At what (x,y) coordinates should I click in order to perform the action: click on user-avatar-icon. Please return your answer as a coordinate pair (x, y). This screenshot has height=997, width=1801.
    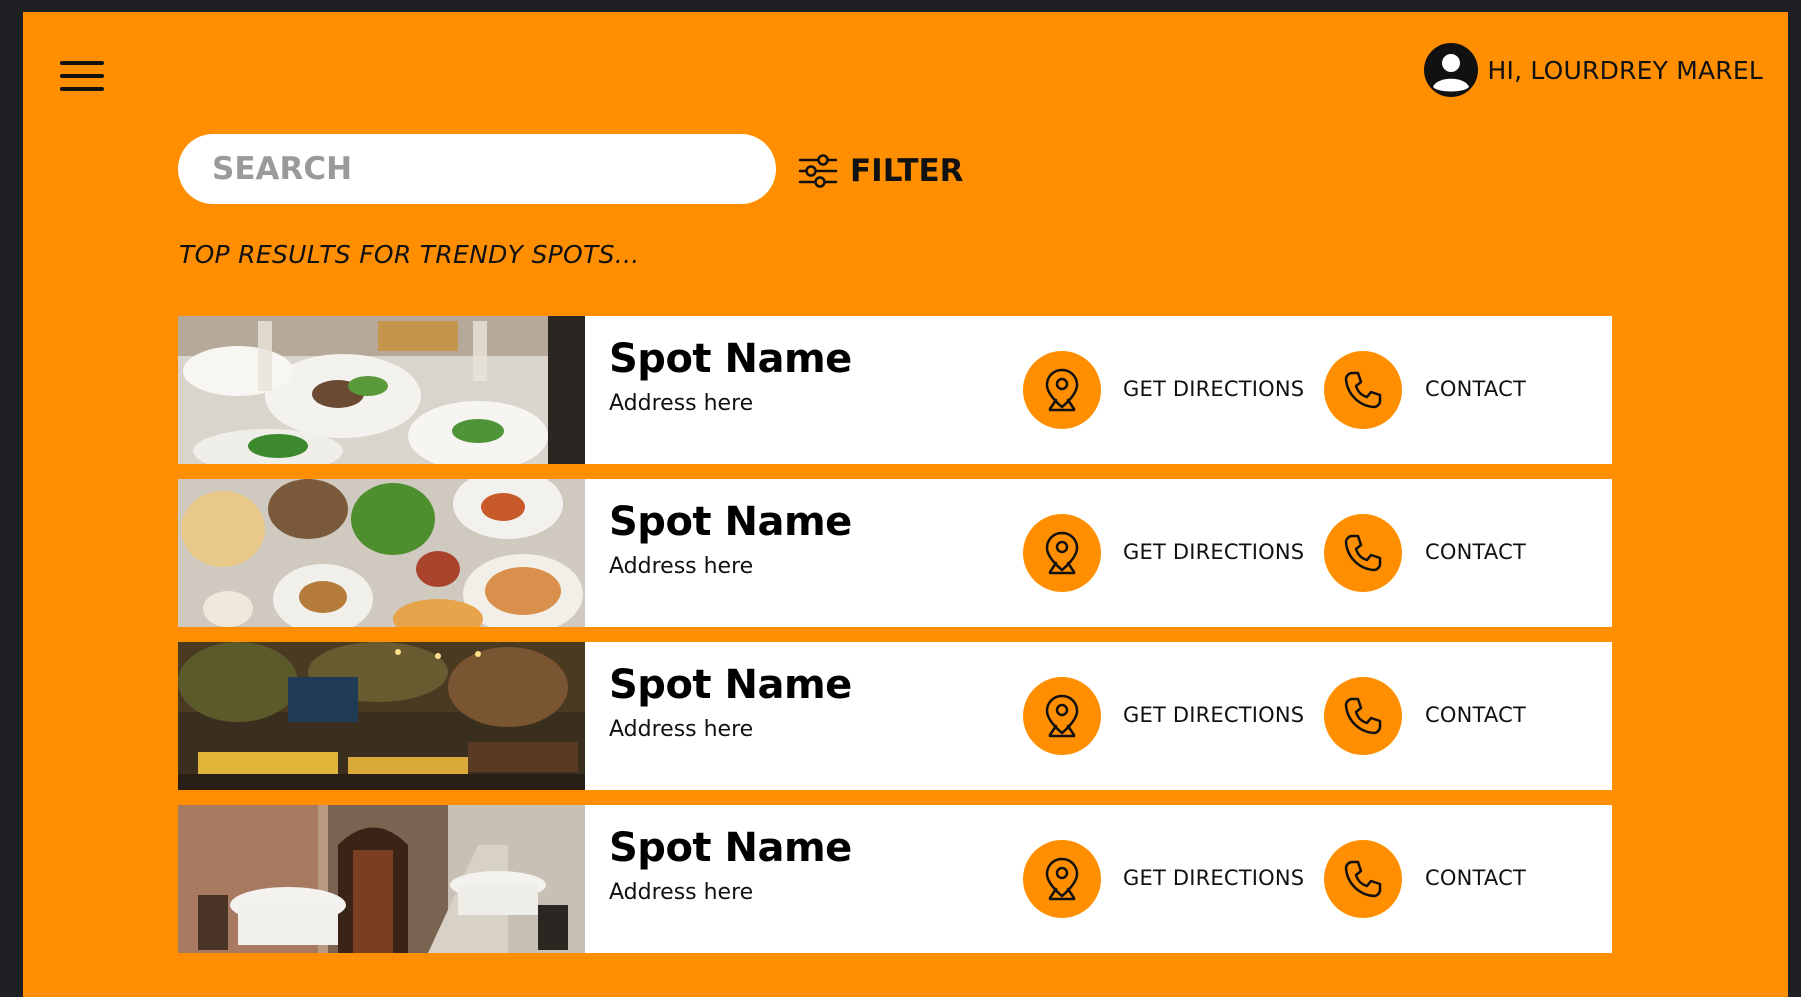
    Looking at the image, I should click on (1450, 70).